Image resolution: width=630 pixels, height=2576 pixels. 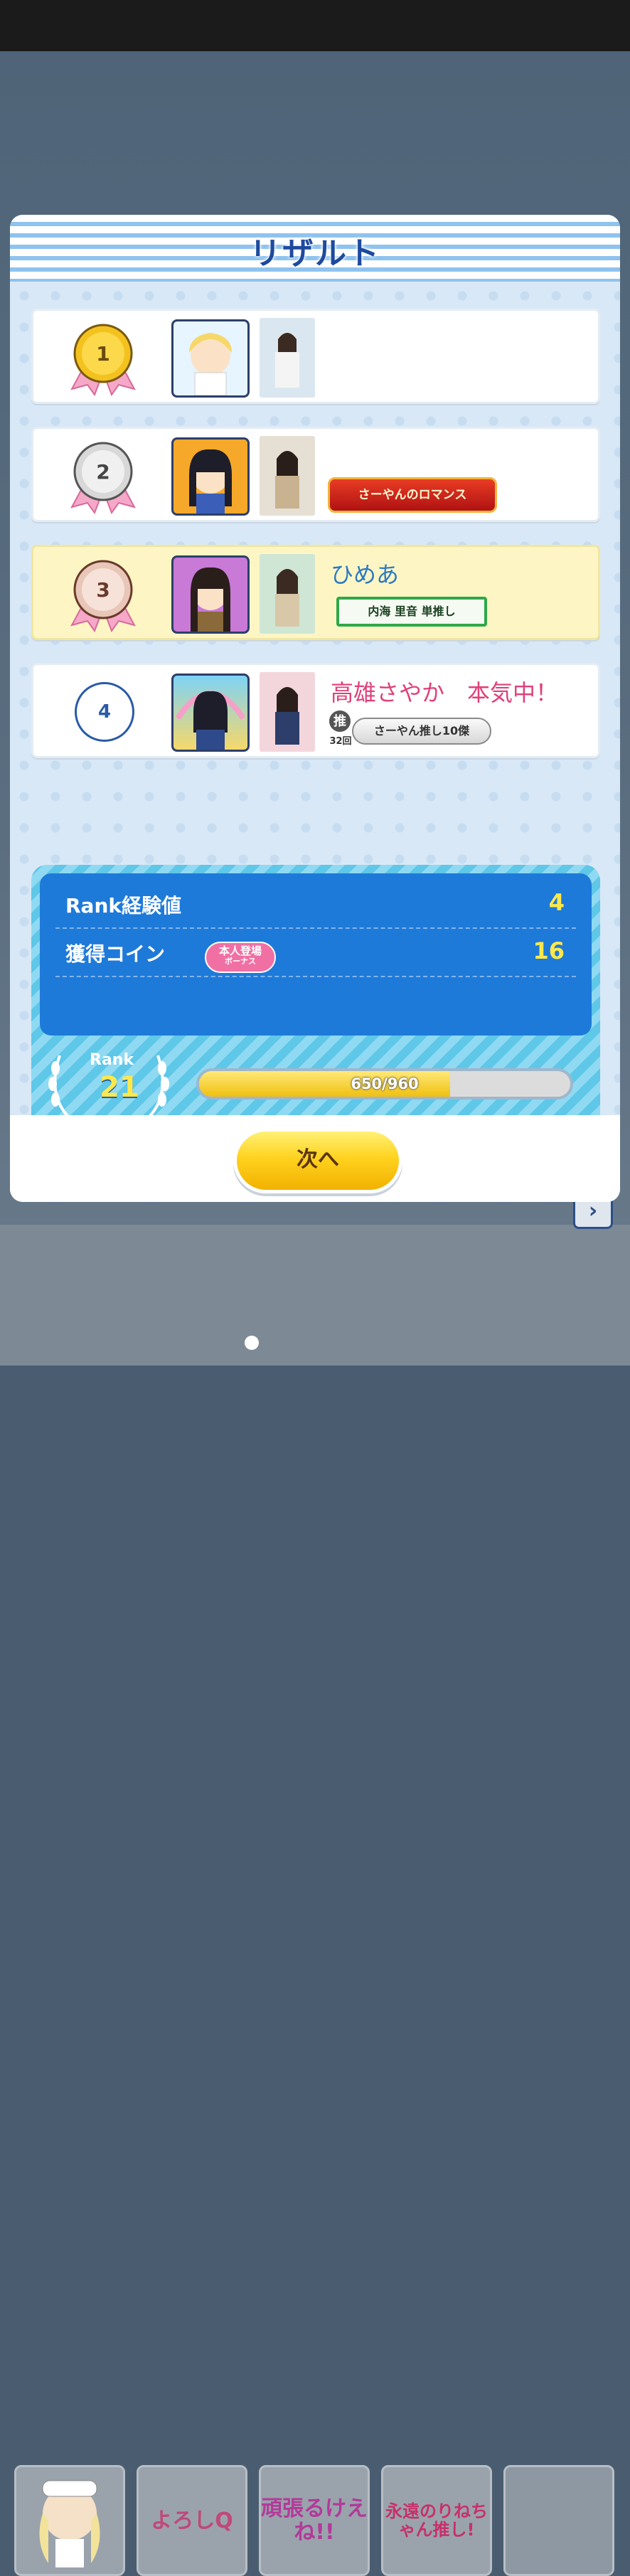 I want to click on laurel-left-icon, so click(x=59, y=1086).